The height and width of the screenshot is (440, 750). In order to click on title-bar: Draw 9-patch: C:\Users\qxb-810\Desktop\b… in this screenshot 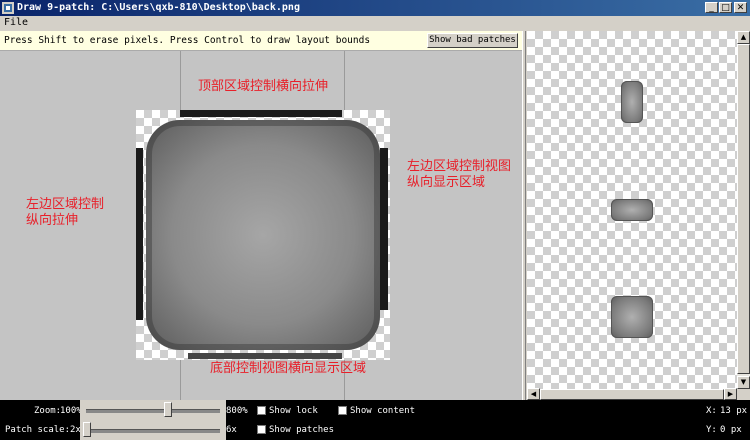, I will do `click(375, 8)`.